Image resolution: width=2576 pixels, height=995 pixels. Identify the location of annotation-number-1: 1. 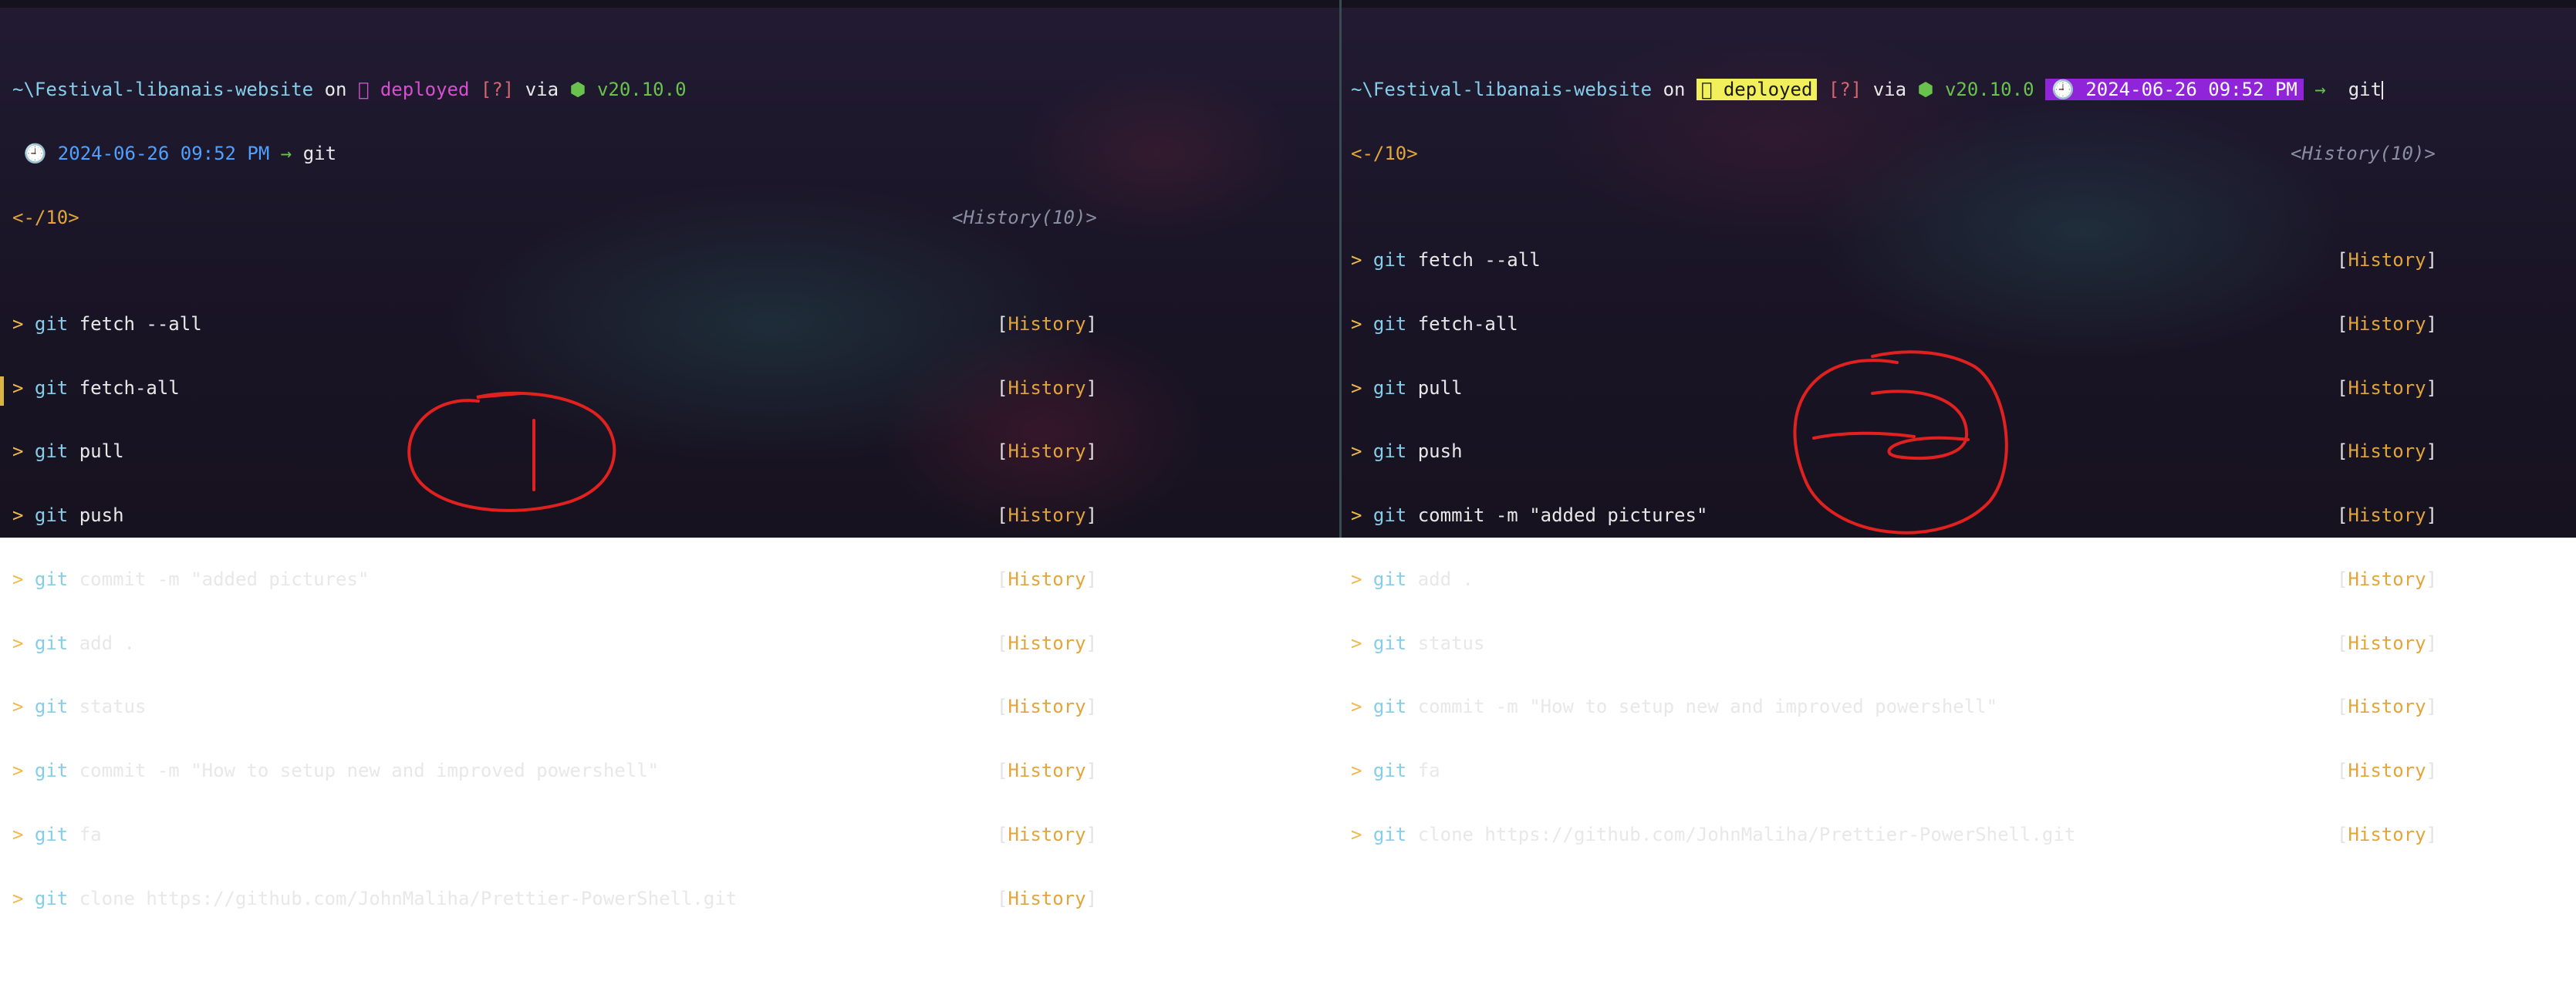
(511, 452).